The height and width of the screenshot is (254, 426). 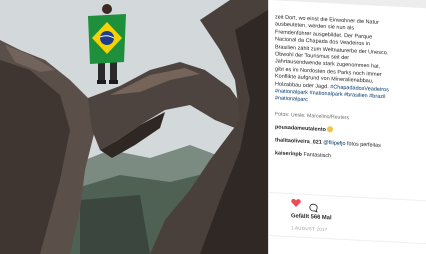 I want to click on post-actions, so click(x=304, y=205).